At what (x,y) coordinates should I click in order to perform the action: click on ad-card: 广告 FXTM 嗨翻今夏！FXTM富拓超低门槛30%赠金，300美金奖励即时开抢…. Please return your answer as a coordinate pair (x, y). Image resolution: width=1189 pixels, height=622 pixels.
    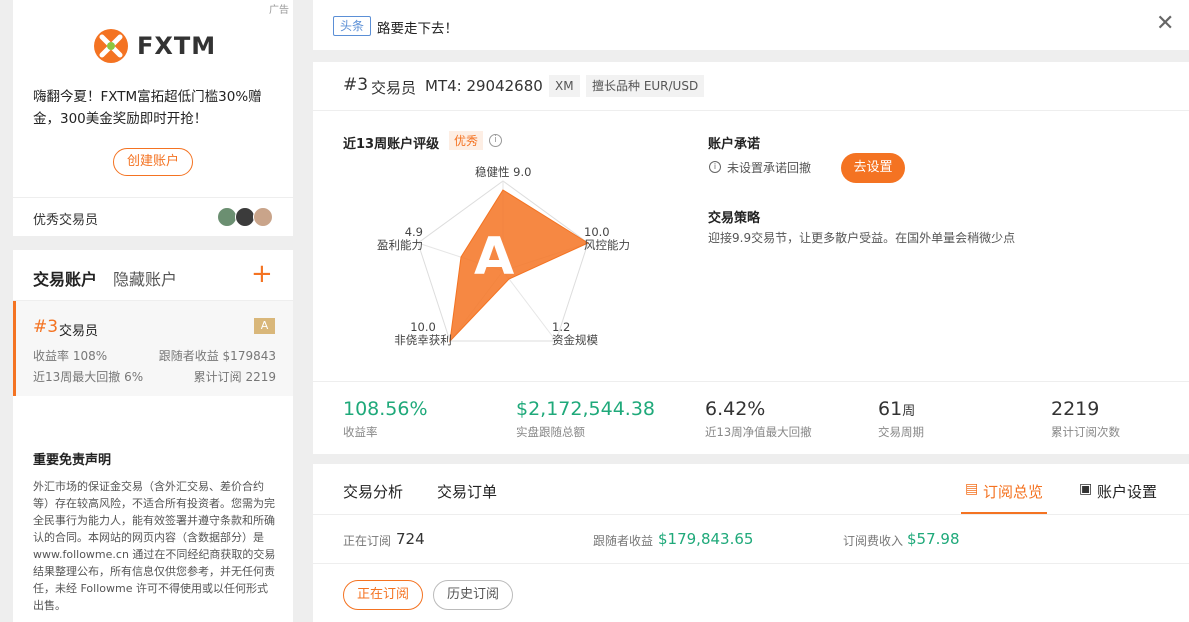
    Looking at the image, I should click on (153, 118).